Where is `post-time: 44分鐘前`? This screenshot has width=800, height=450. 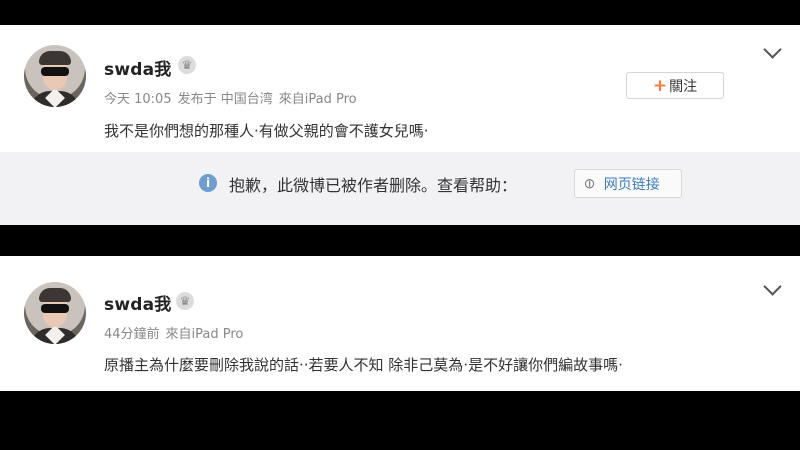 post-time: 44分鐘前 is located at coordinates (132, 334).